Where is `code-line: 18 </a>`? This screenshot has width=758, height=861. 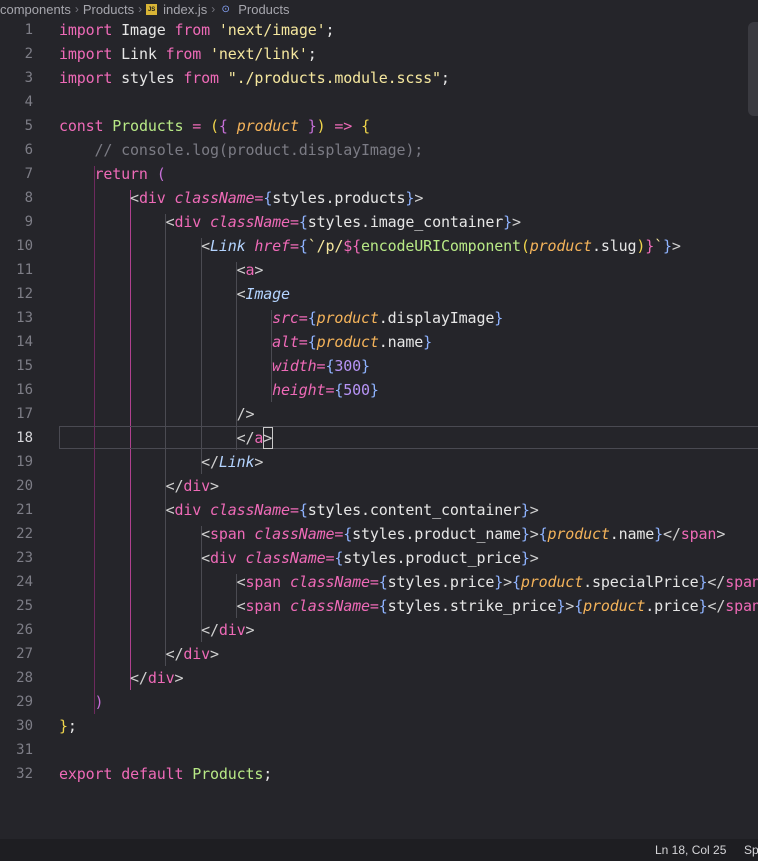
code-line: 18 </a> is located at coordinates (379, 438).